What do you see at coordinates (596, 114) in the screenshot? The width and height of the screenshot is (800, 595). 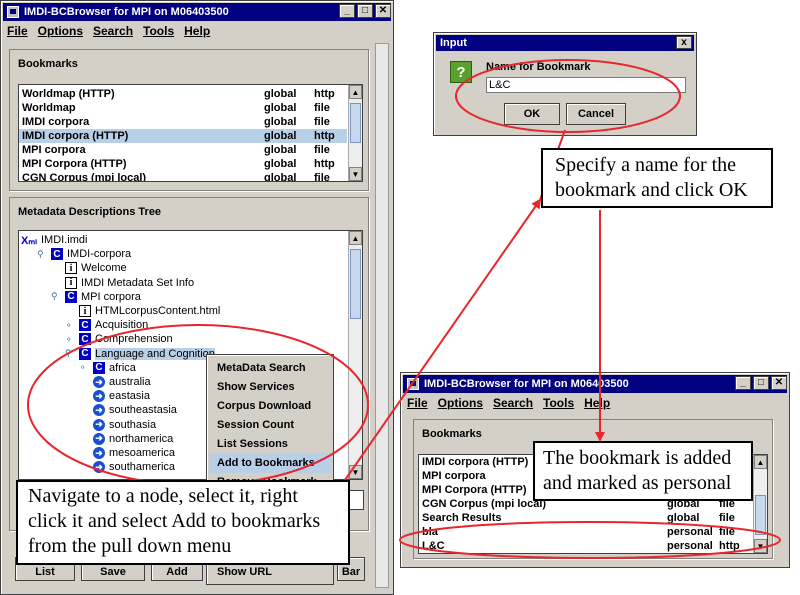 I see `cancel-button: Cancel` at bounding box center [596, 114].